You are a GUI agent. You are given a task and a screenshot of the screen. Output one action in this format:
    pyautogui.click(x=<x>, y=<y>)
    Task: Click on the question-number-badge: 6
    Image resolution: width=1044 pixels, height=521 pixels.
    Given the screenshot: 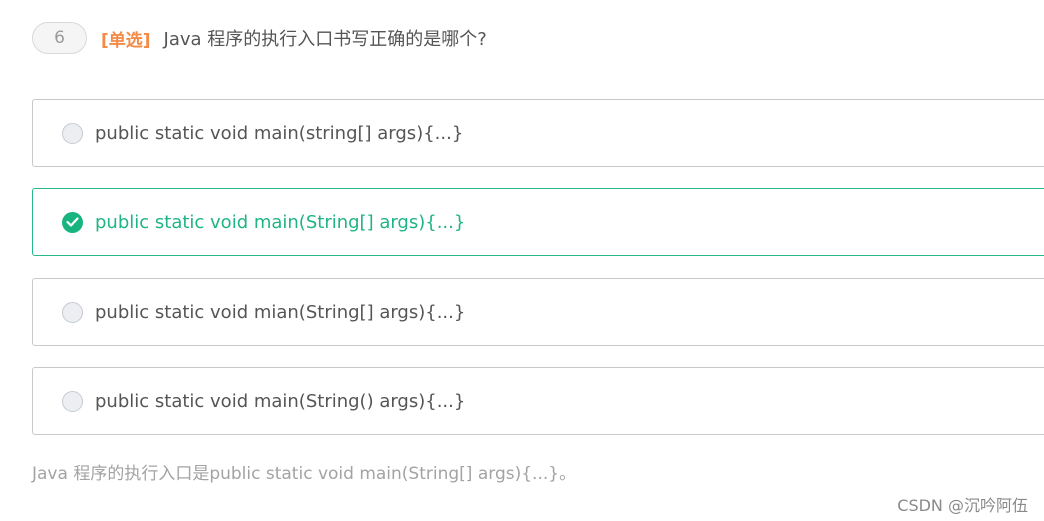 What is the action you would take?
    pyautogui.click(x=59, y=38)
    